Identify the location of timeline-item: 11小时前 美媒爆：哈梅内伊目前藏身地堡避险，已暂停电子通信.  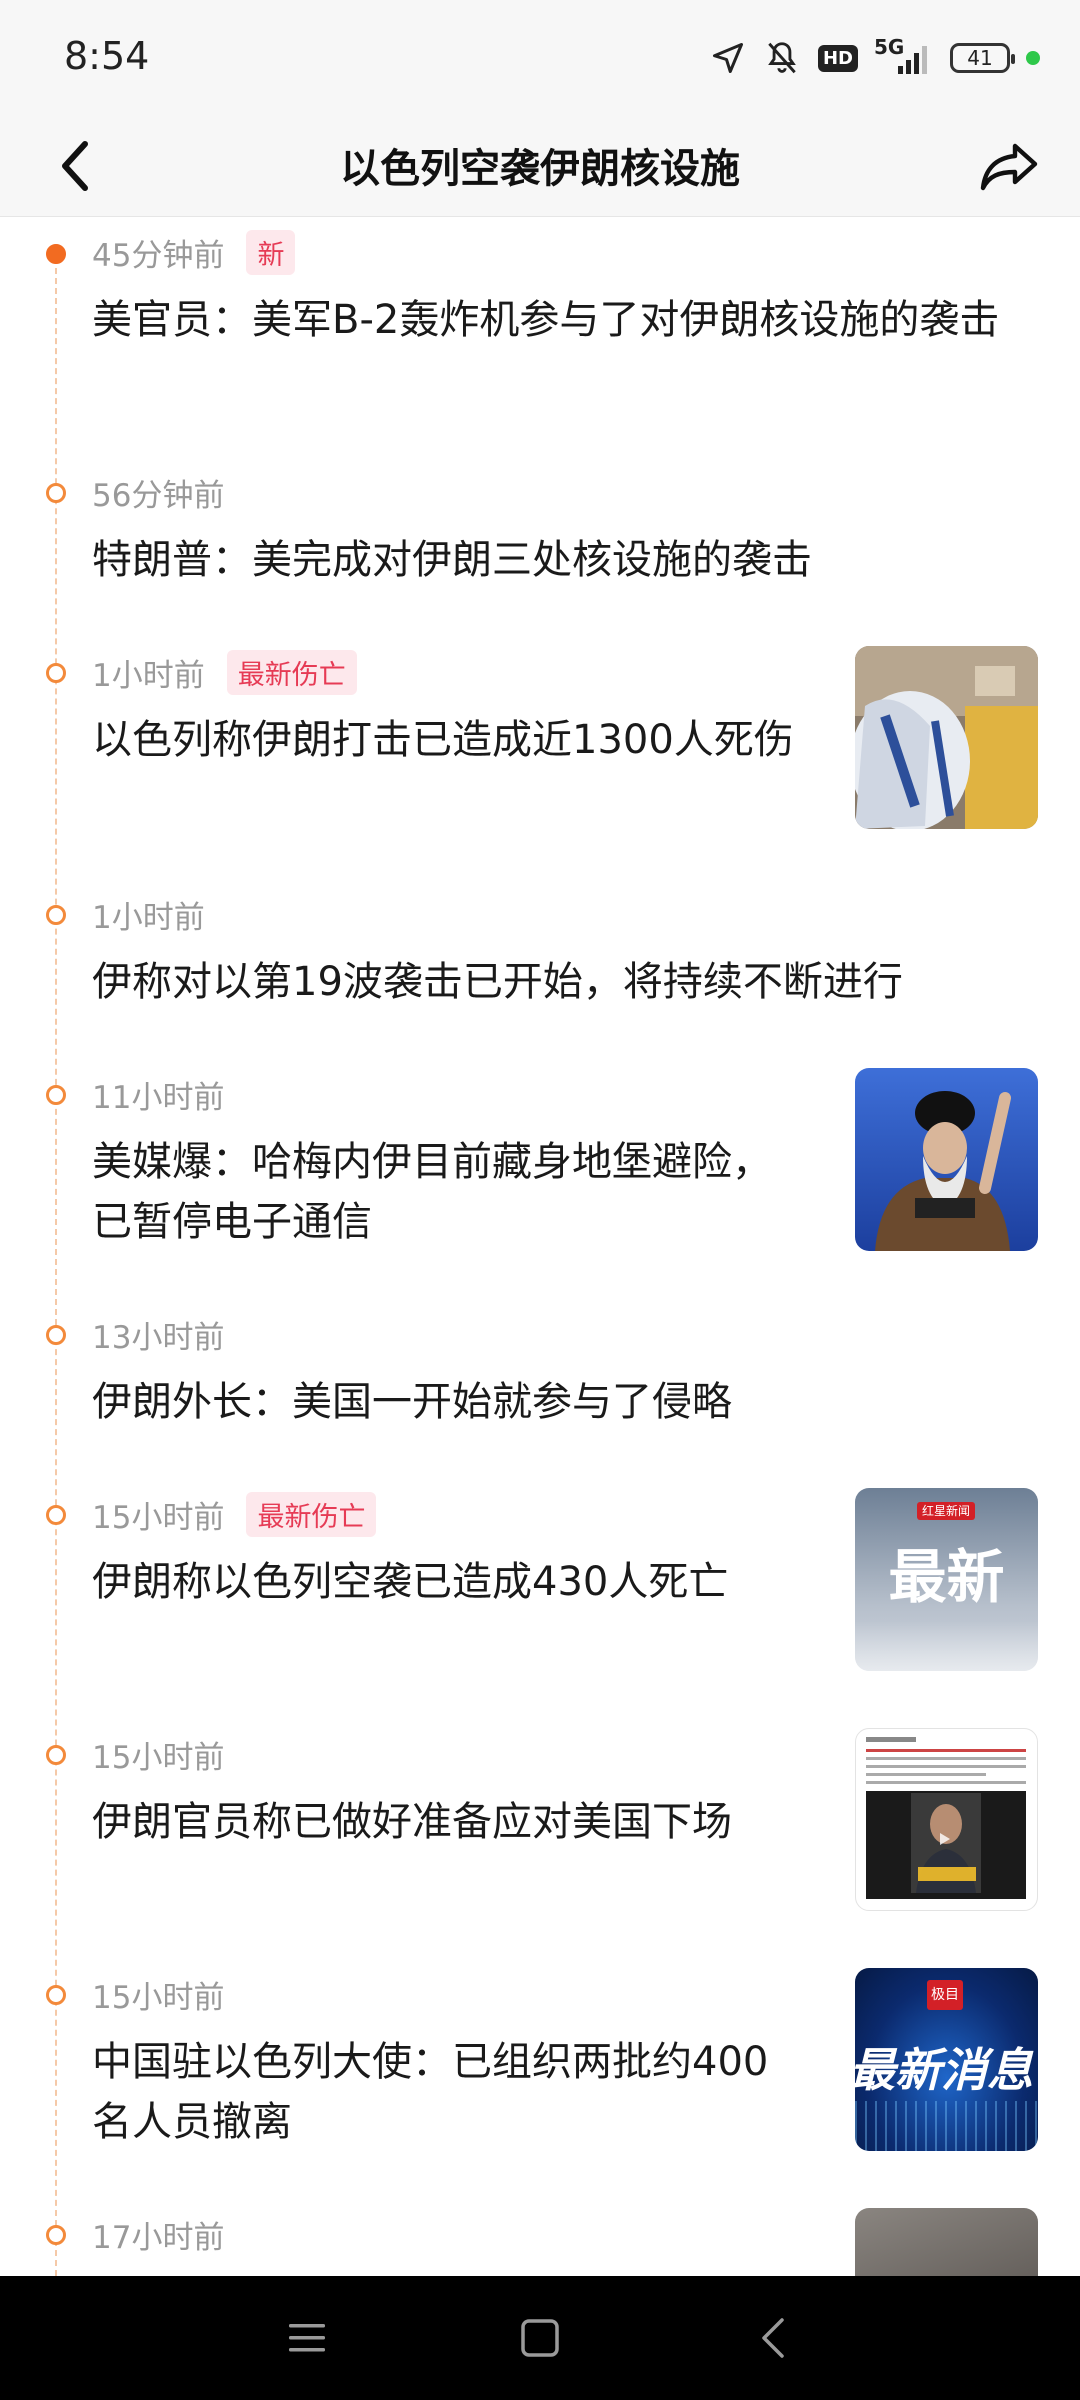
(540, 1180).